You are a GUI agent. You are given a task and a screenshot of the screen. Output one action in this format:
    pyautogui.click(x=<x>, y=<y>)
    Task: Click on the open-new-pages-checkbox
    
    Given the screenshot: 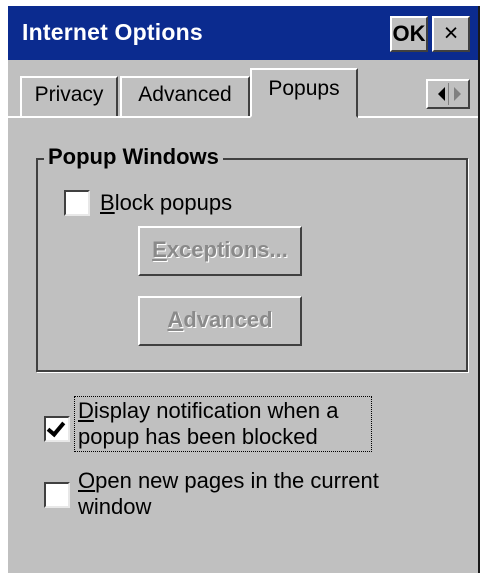 What is the action you would take?
    pyautogui.click(x=57, y=495)
    